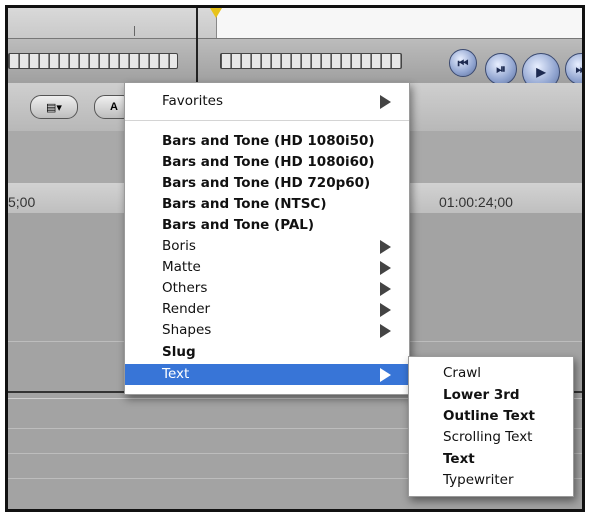  Describe the element at coordinates (267, 225) in the screenshot. I see `menu-item-bars-pal: Bars and Tone (PAL)` at that location.